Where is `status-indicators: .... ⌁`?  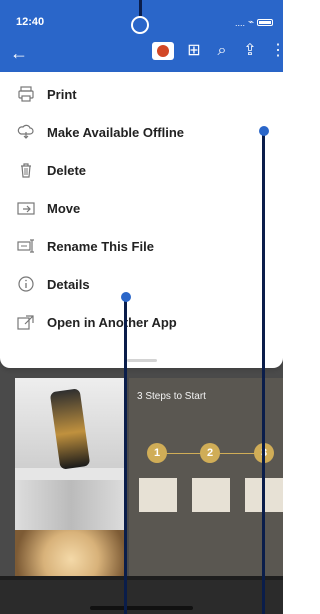
status-indicators: .... ⌁ is located at coordinates (254, 22).